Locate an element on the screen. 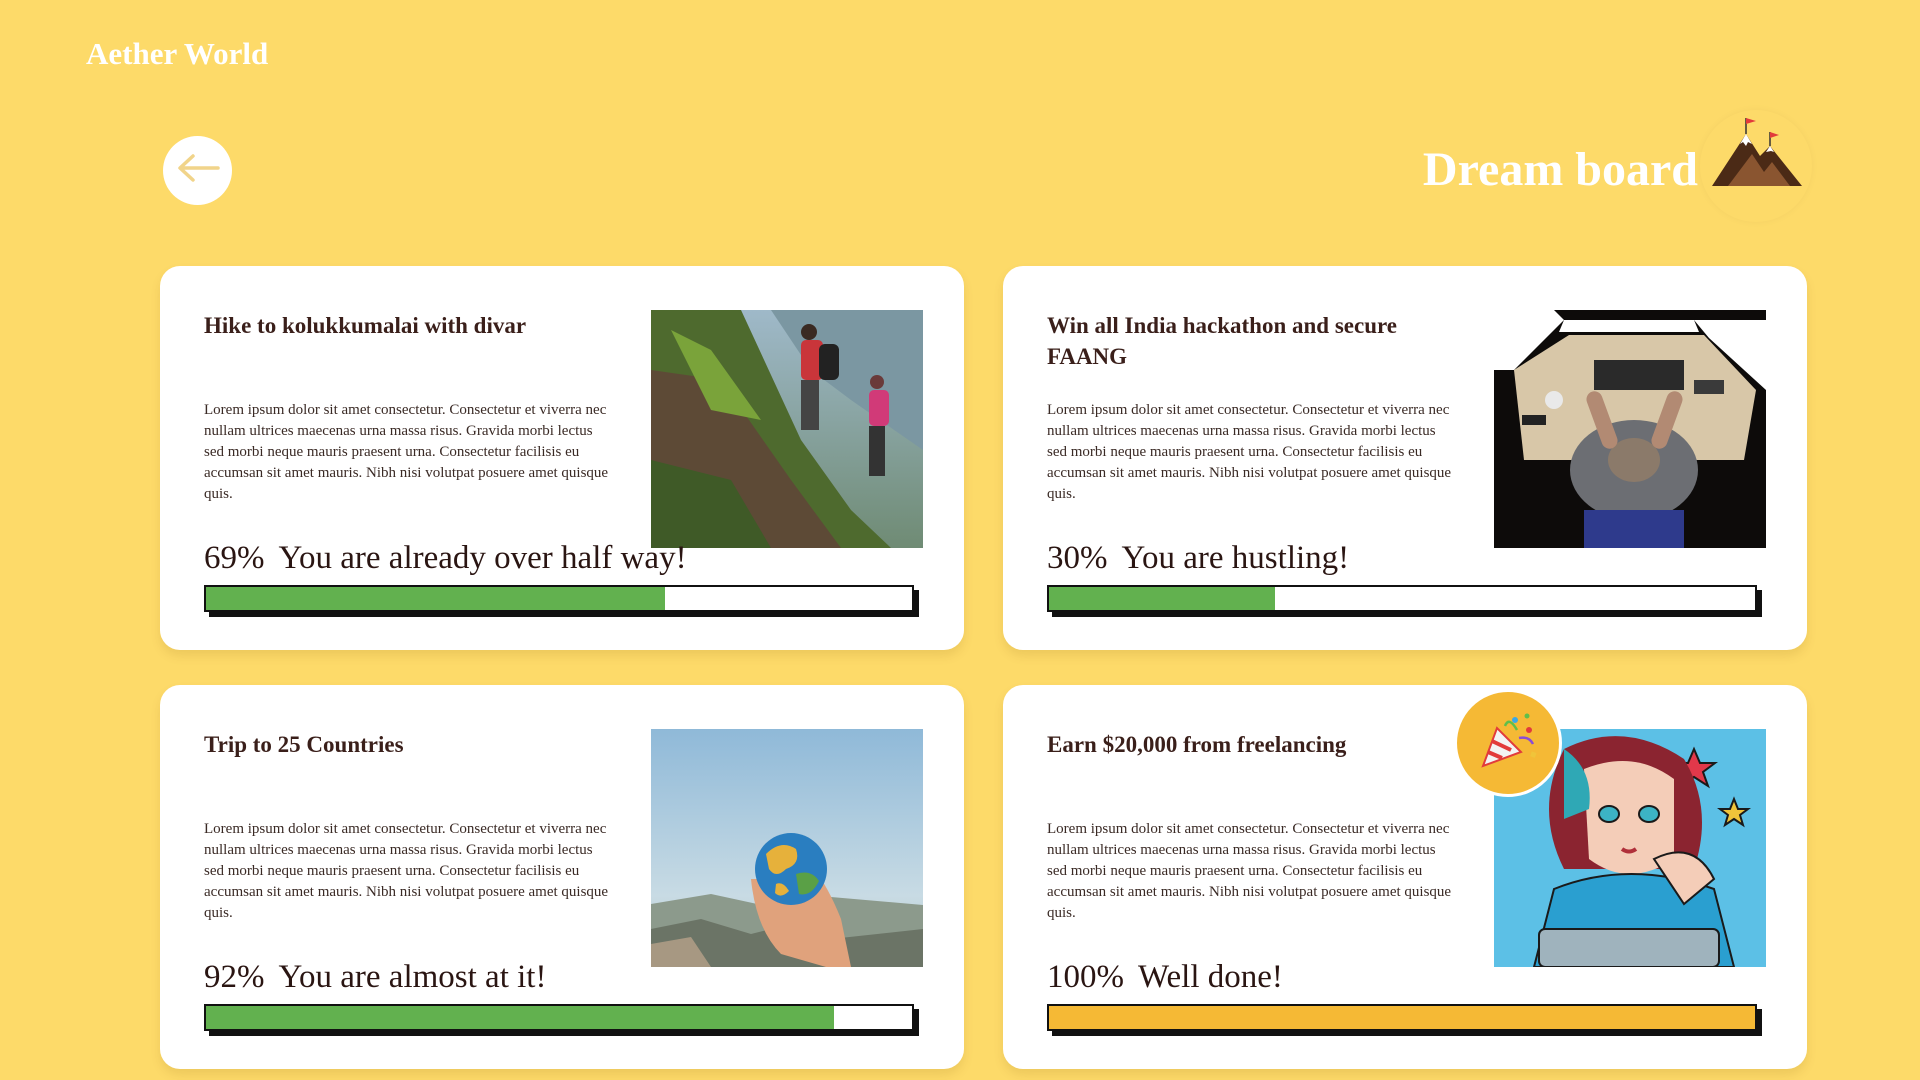 The width and height of the screenshot is (1920, 1080). celebration-badge is located at coordinates (1508, 743).